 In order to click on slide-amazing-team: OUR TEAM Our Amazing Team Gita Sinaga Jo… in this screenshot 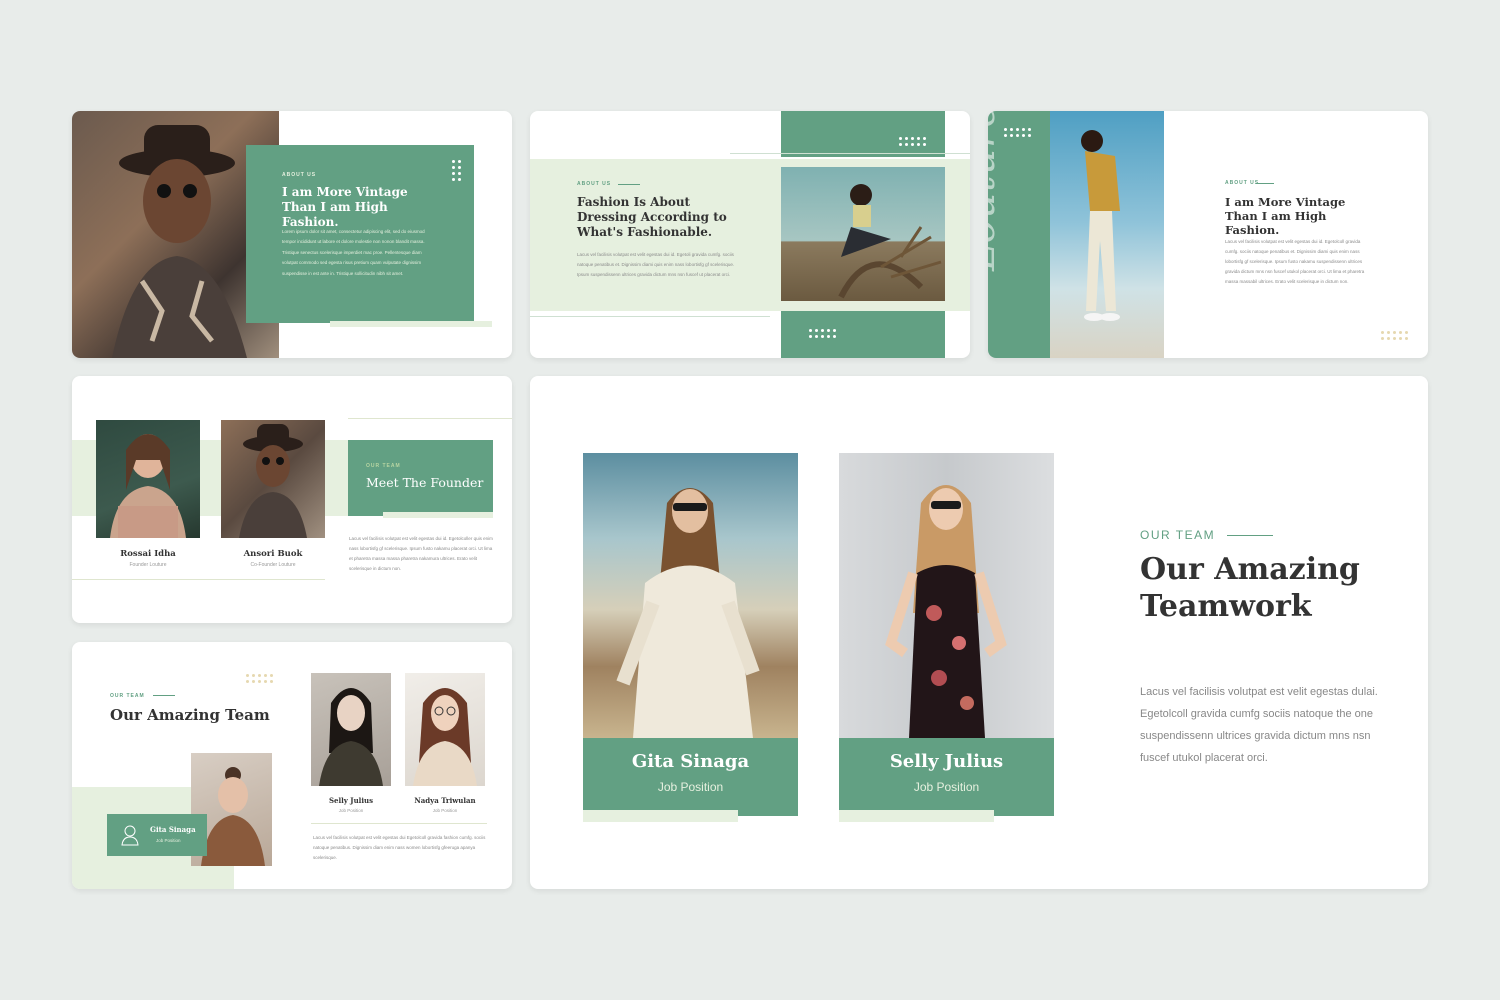, I will do `click(292, 765)`.